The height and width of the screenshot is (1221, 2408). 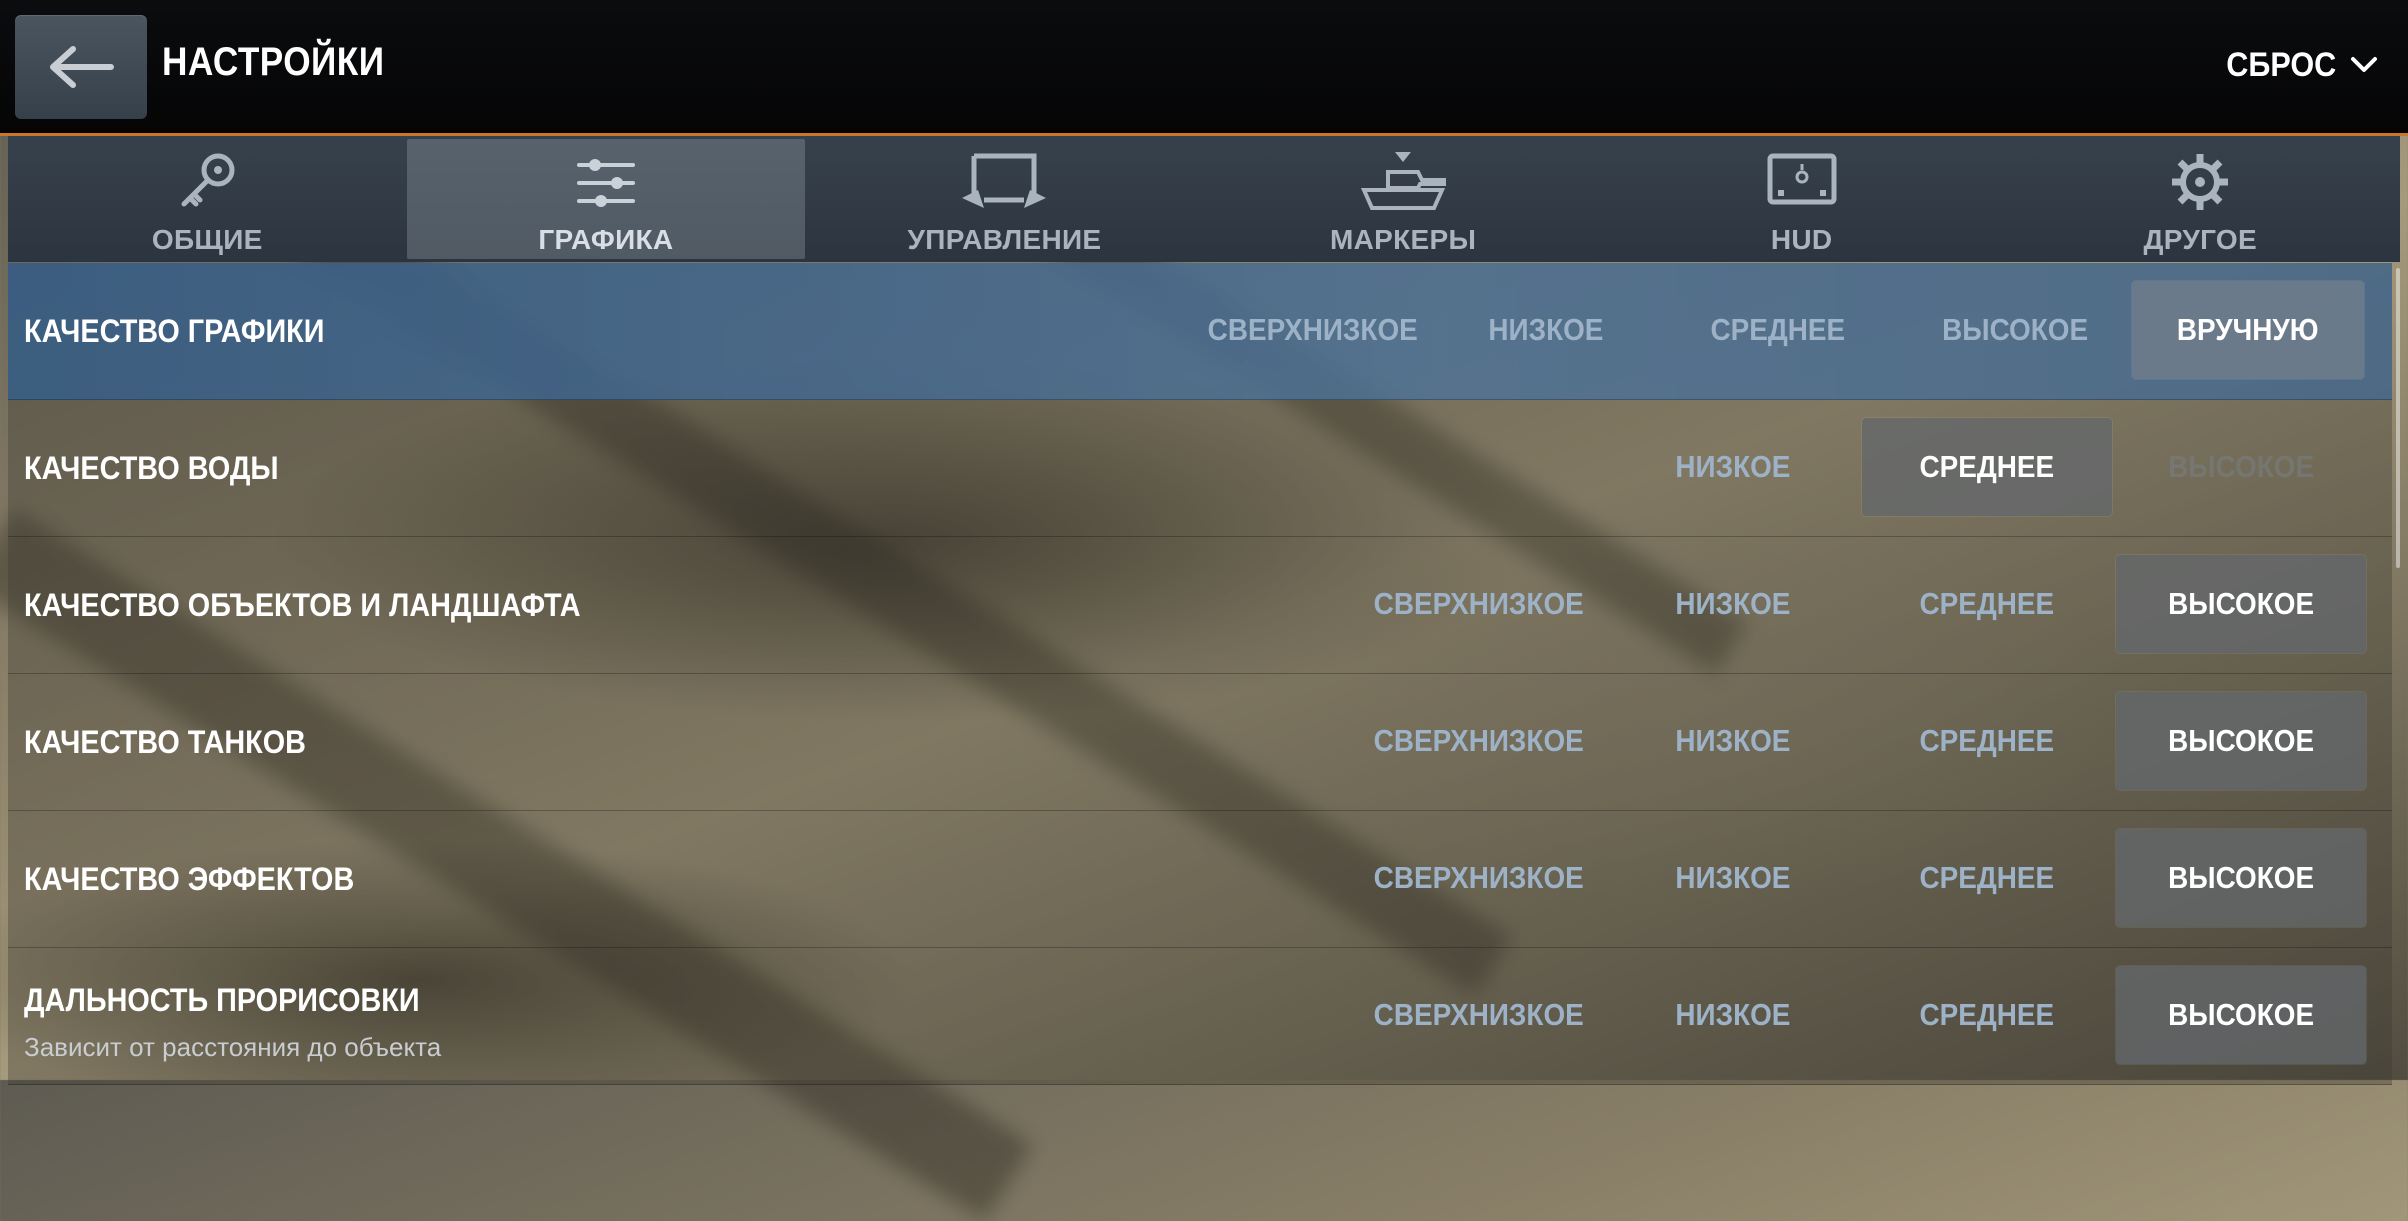 I want to click on tab-label: ОБЩИЕ, so click(x=207, y=239).